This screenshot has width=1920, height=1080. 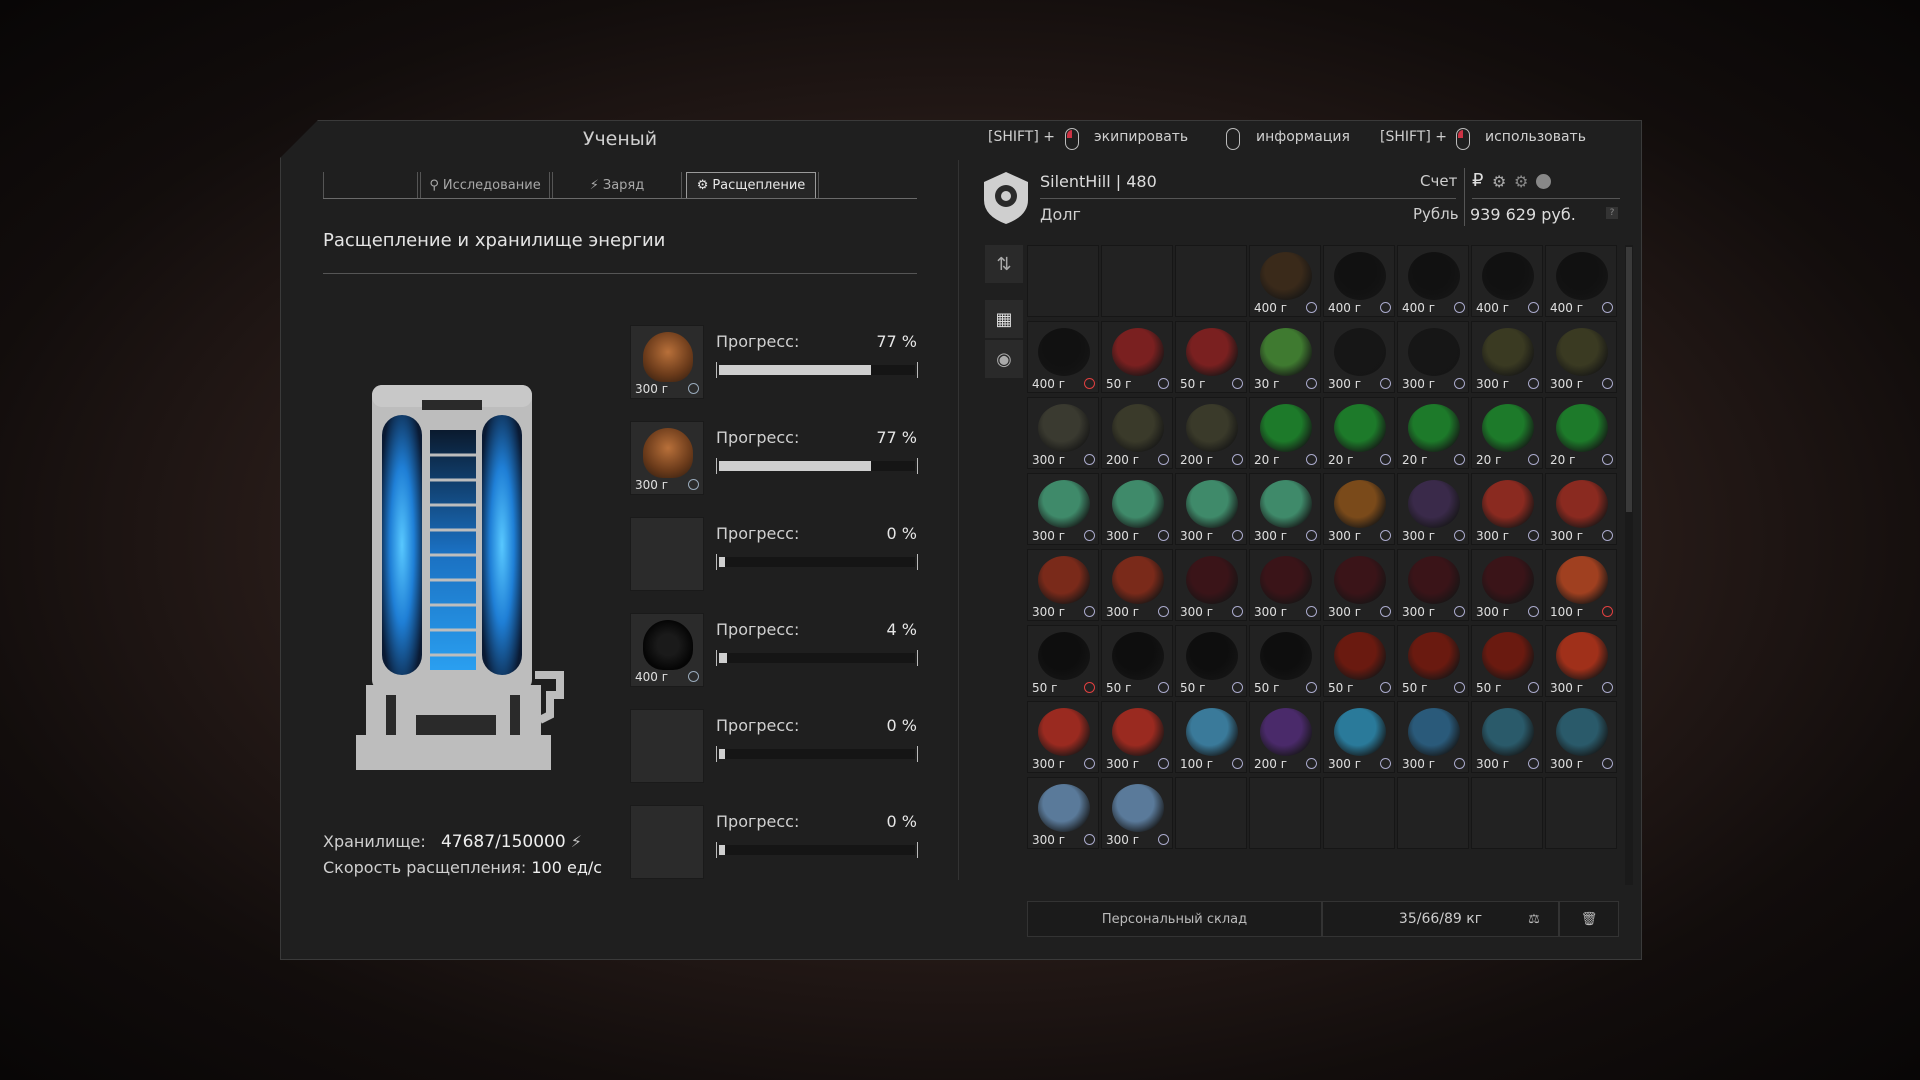 What do you see at coordinates (1174, 919) in the screenshot?
I see `personal-stash-button: Персональный склад` at bounding box center [1174, 919].